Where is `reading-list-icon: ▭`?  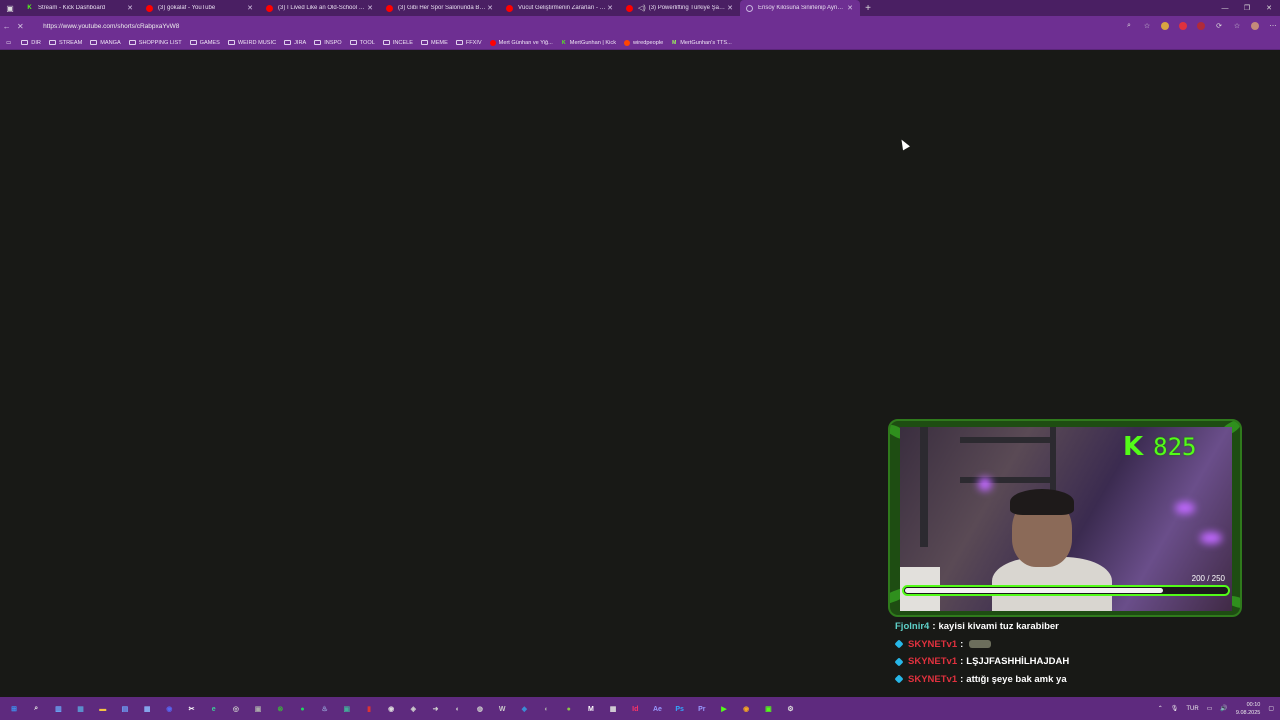
reading-list-icon: ▭ is located at coordinates (8, 43).